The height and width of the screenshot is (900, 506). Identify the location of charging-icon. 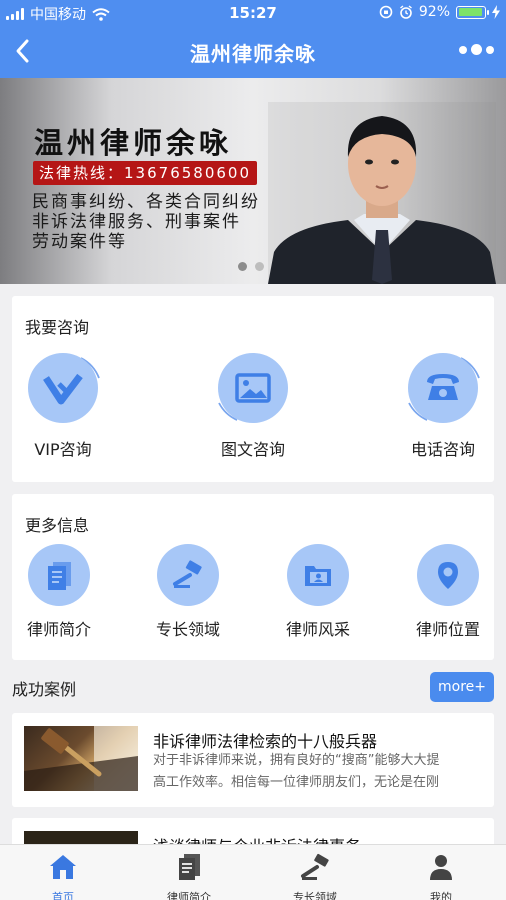
(496, 12).